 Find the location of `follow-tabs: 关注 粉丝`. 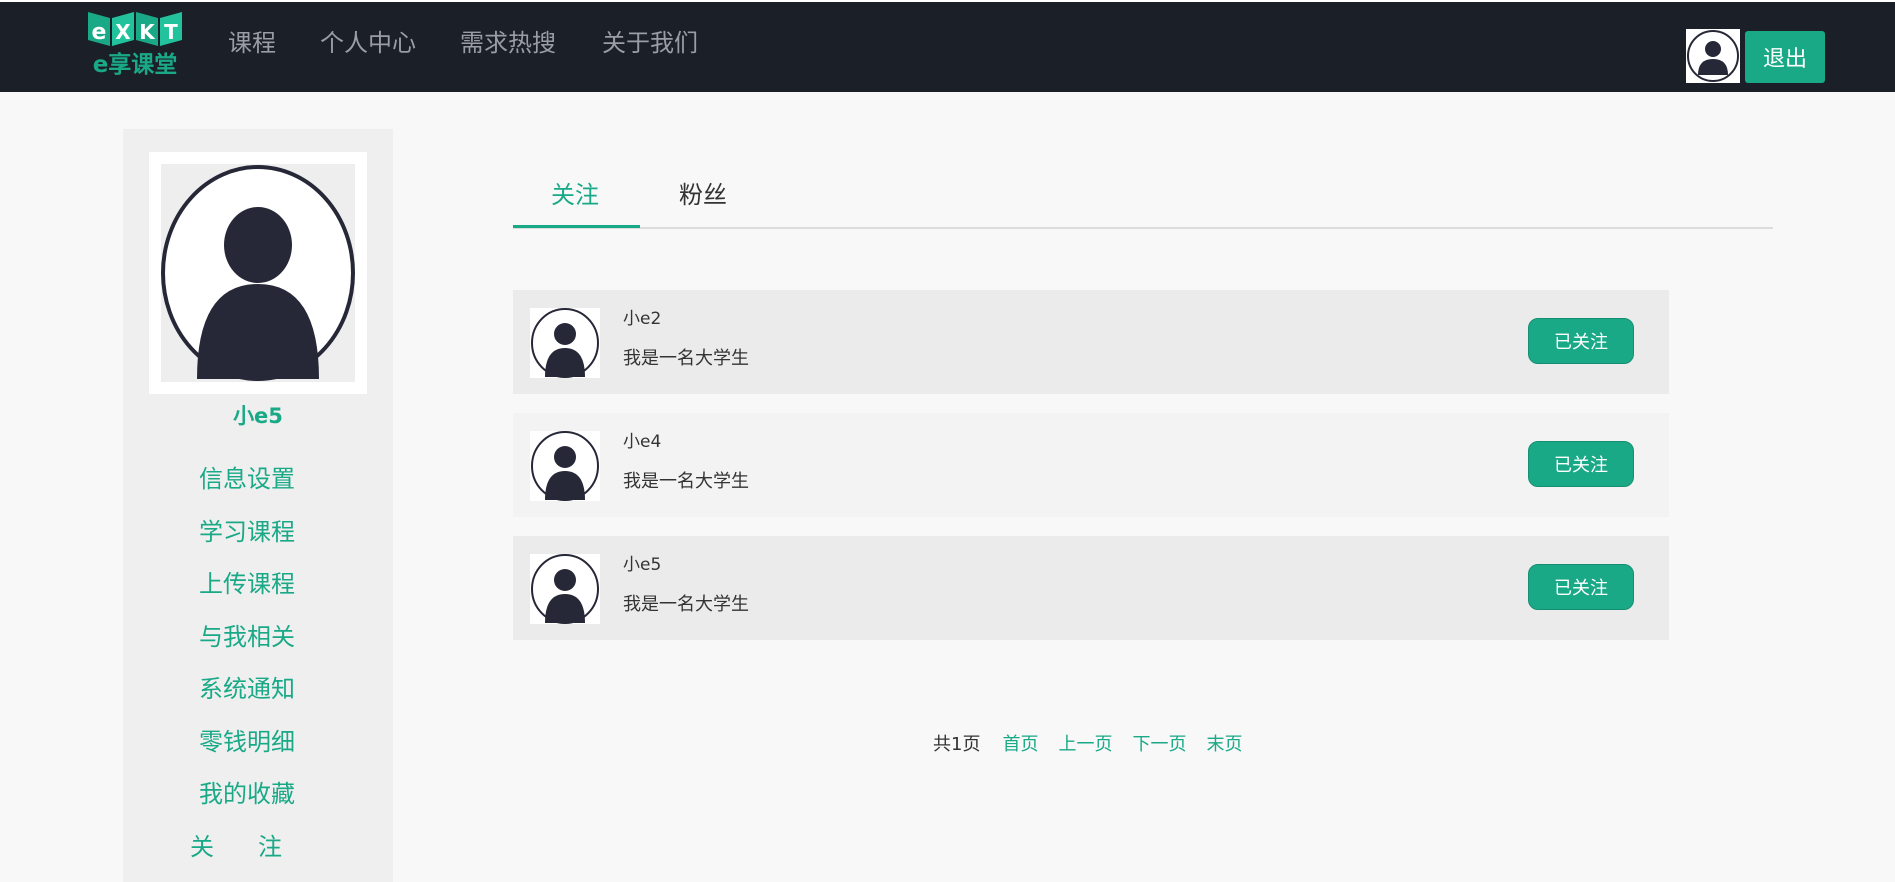

follow-tabs: 关注 粉丝 is located at coordinates (1143, 197).